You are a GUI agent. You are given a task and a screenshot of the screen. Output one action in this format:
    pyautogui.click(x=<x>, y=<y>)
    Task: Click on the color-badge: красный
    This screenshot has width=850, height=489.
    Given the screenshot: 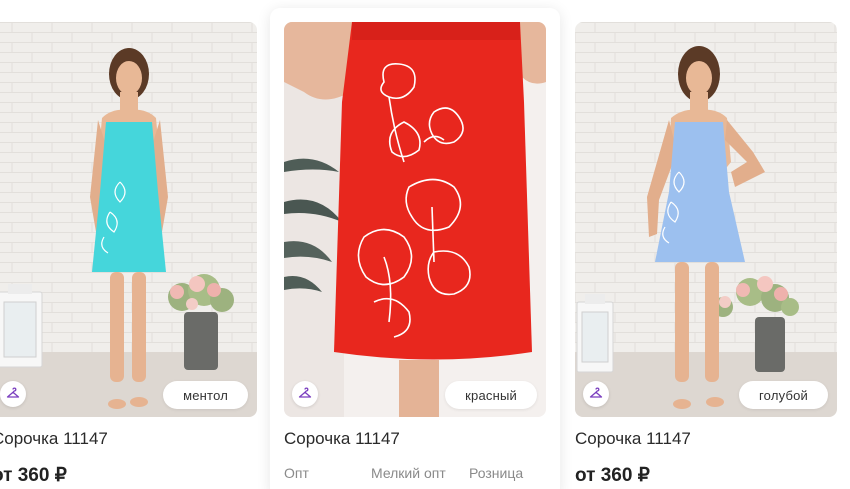 What is the action you would take?
    pyautogui.click(x=491, y=395)
    